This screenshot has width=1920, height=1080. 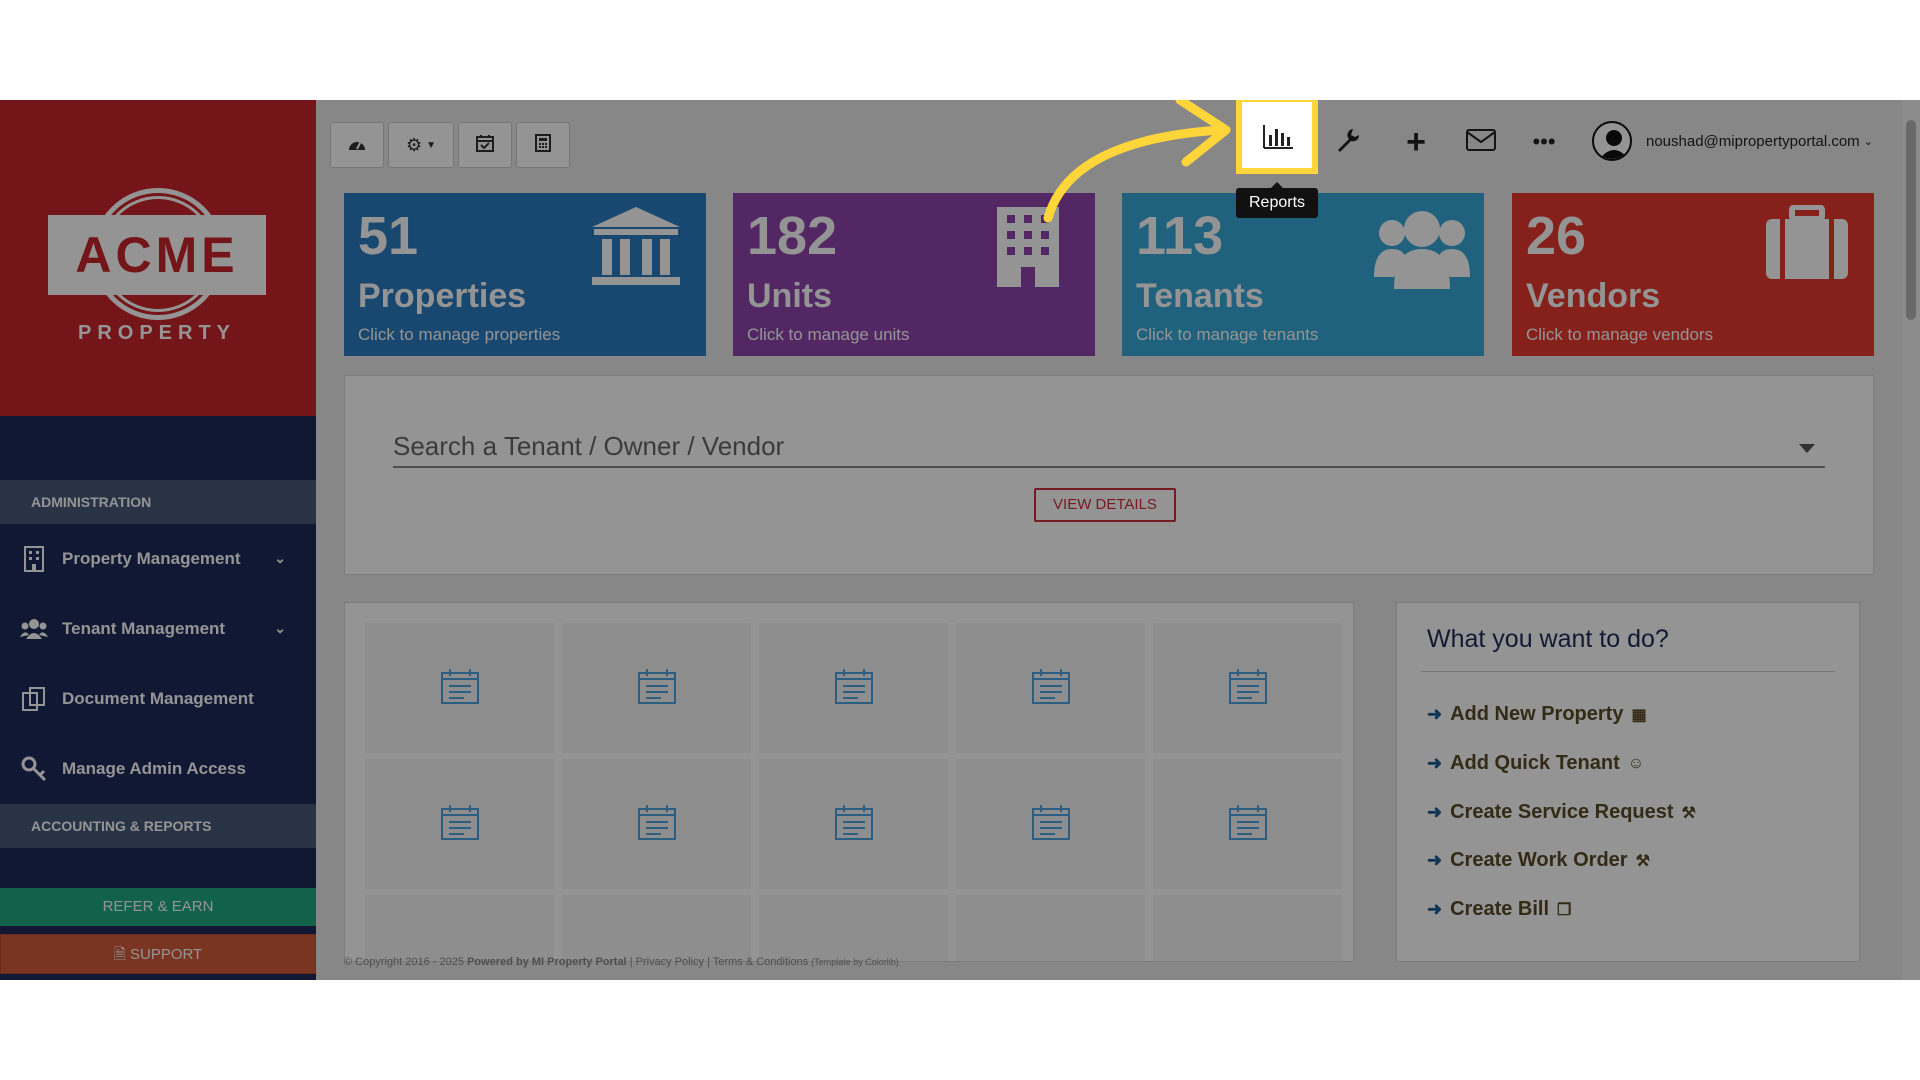 What do you see at coordinates (547, 962) in the screenshot?
I see `footer-powered-by: Powered by MI Property Portal` at bounding box center [547, 962].